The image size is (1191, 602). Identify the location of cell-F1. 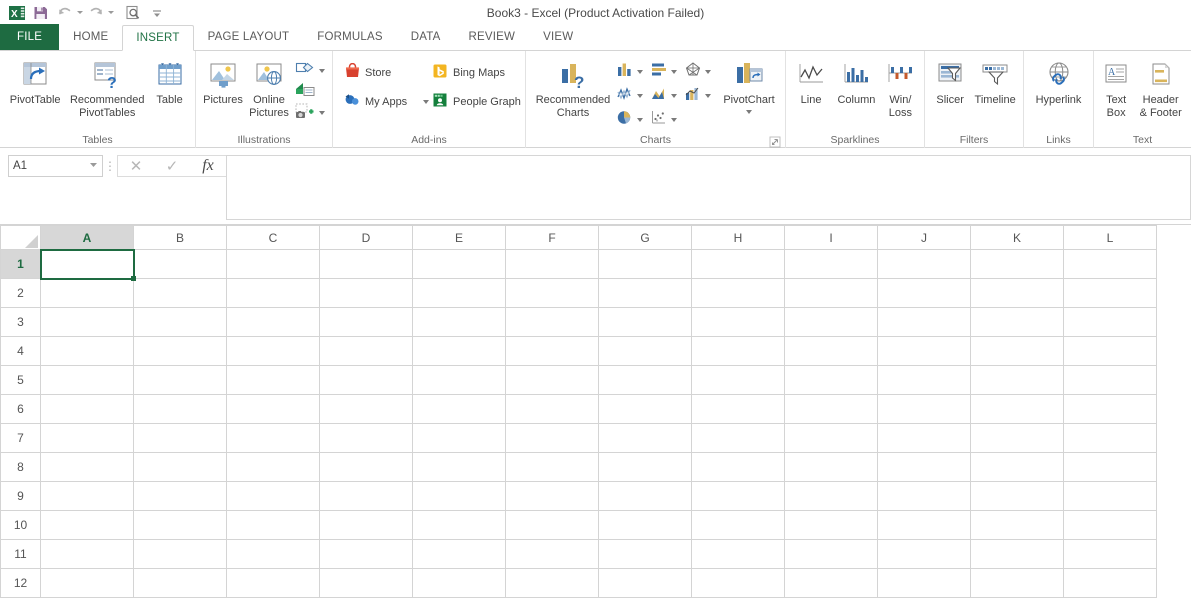
(552, 264).